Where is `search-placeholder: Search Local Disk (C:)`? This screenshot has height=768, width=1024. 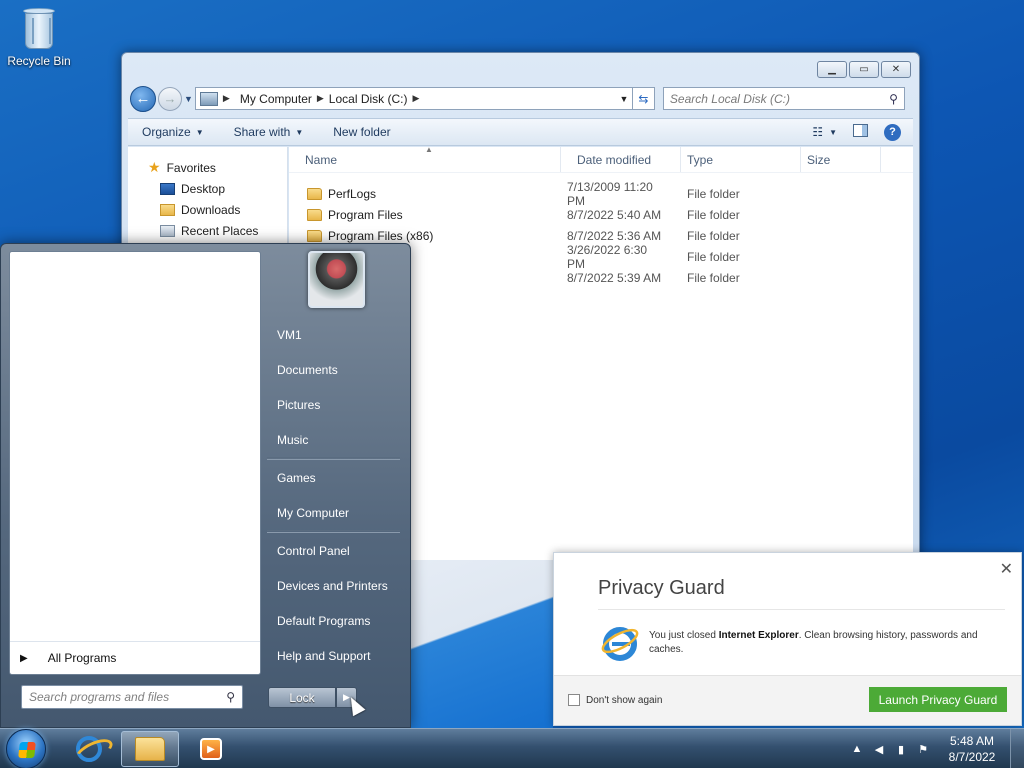 search-placeholder: Search Local Disk (C:) is located at coordinates (729, 98).